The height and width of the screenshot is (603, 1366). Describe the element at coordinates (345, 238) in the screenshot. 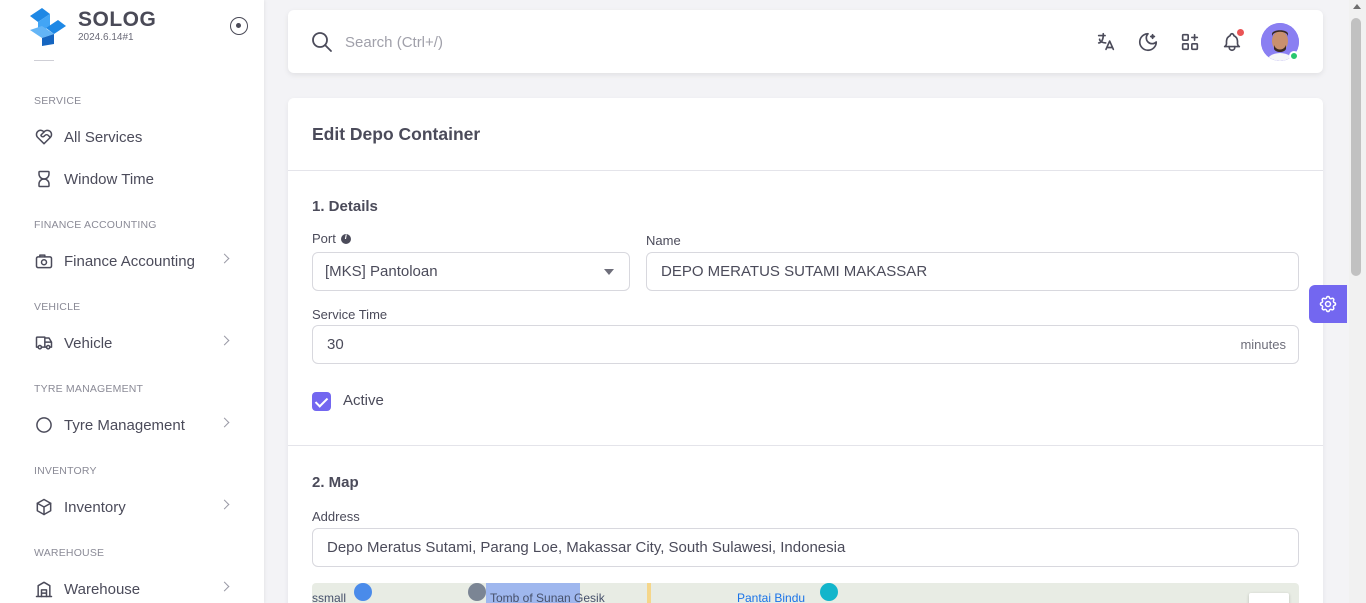

I see `info-icon` at that location.